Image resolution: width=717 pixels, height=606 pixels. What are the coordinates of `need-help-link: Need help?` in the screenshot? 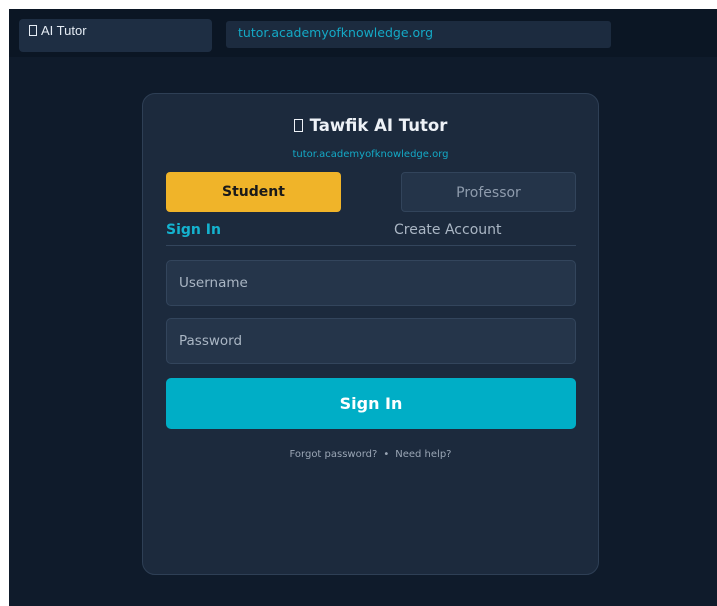 It's located at (423, 454).